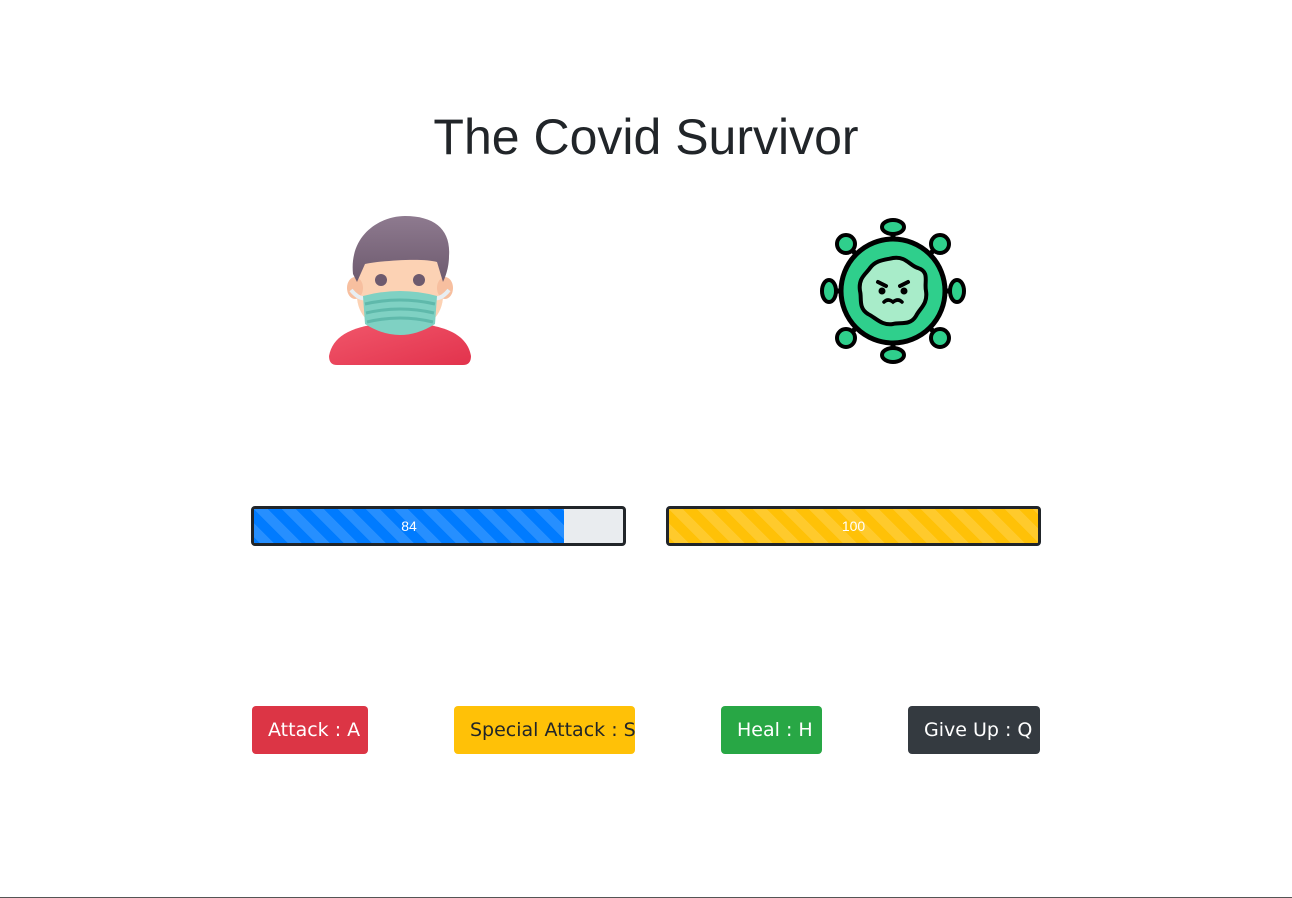 This screenshot has width=1292, height=898. I want to click on heal-button: Heal : H, so click(771, 730).